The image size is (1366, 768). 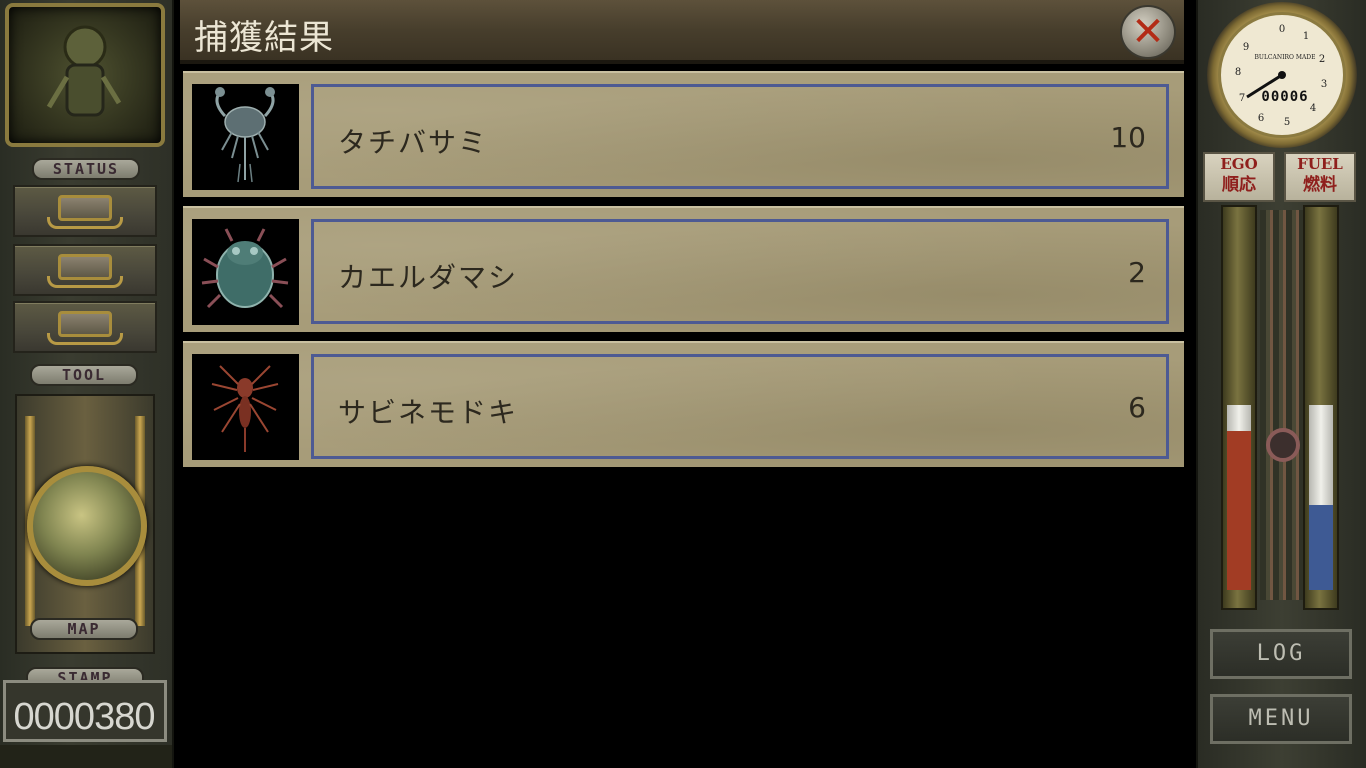 I want to click on fuel-label: FUEL 燃料, so click(x=1320, y=177).